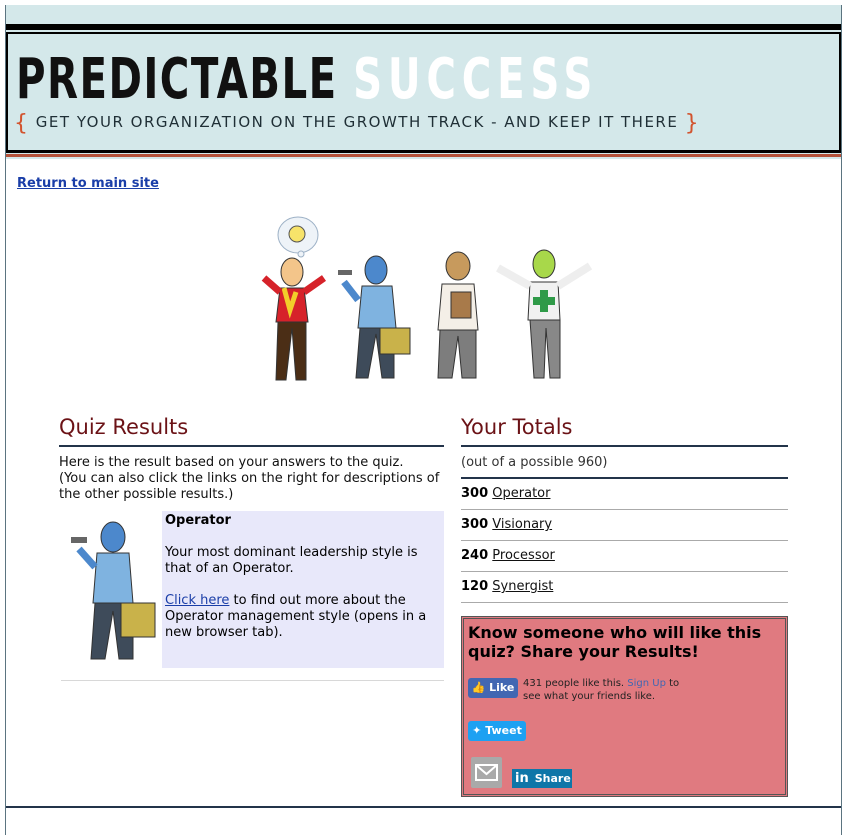  Describe the element at coordinates (521, 493) in the screenshot. I see `operator-link: Operator` at that location.